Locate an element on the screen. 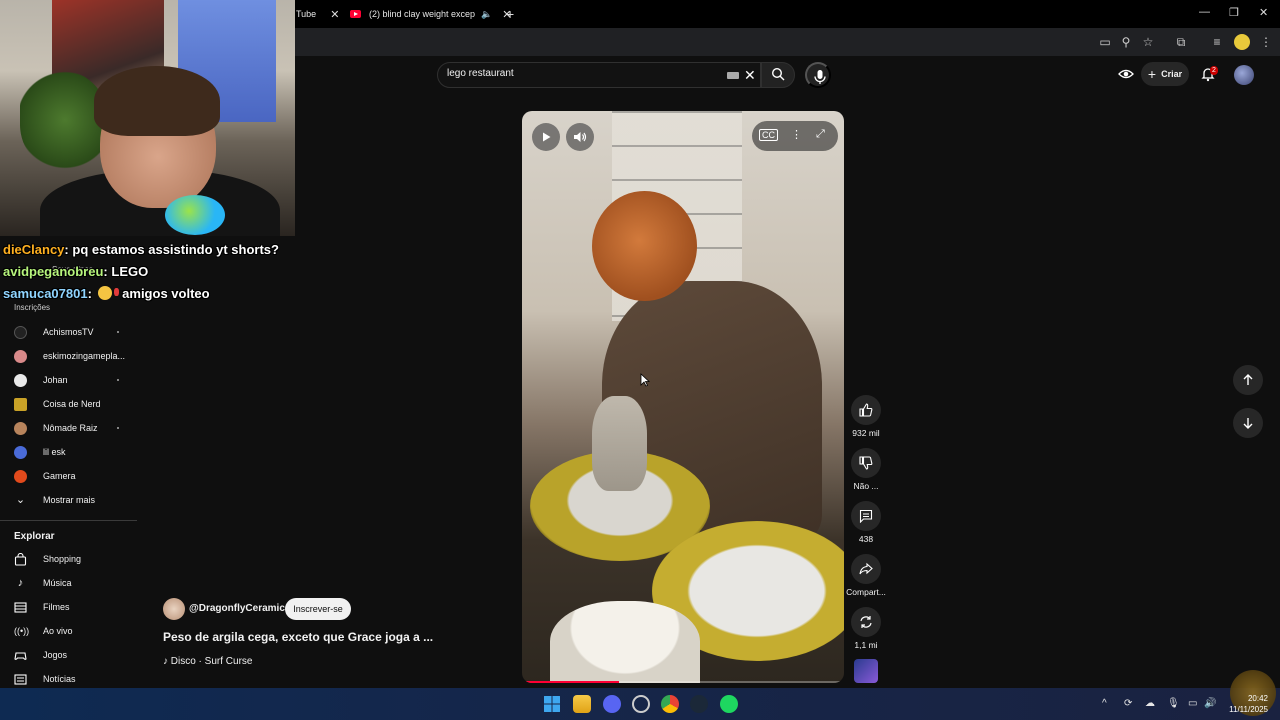 The image size is (1280, 720). search-button is located at coordinates (778, 75).